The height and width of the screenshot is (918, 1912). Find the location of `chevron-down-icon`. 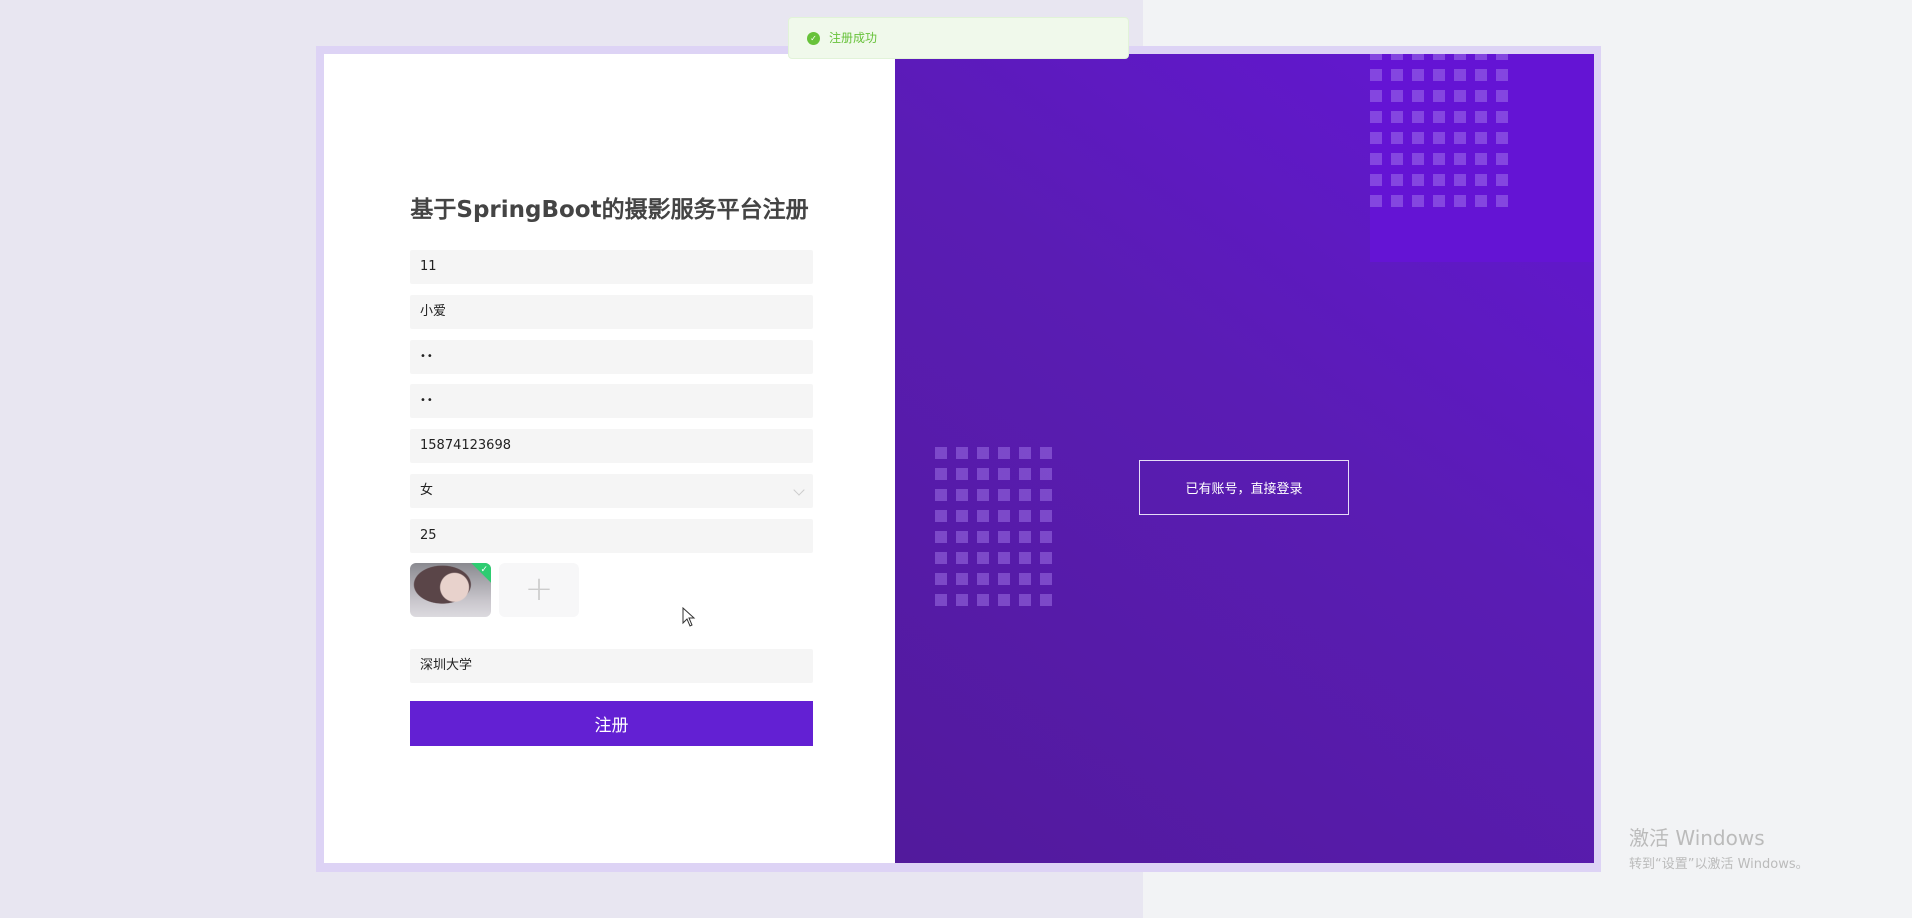

chevron-down-icon is located at coordinates (799, 490).